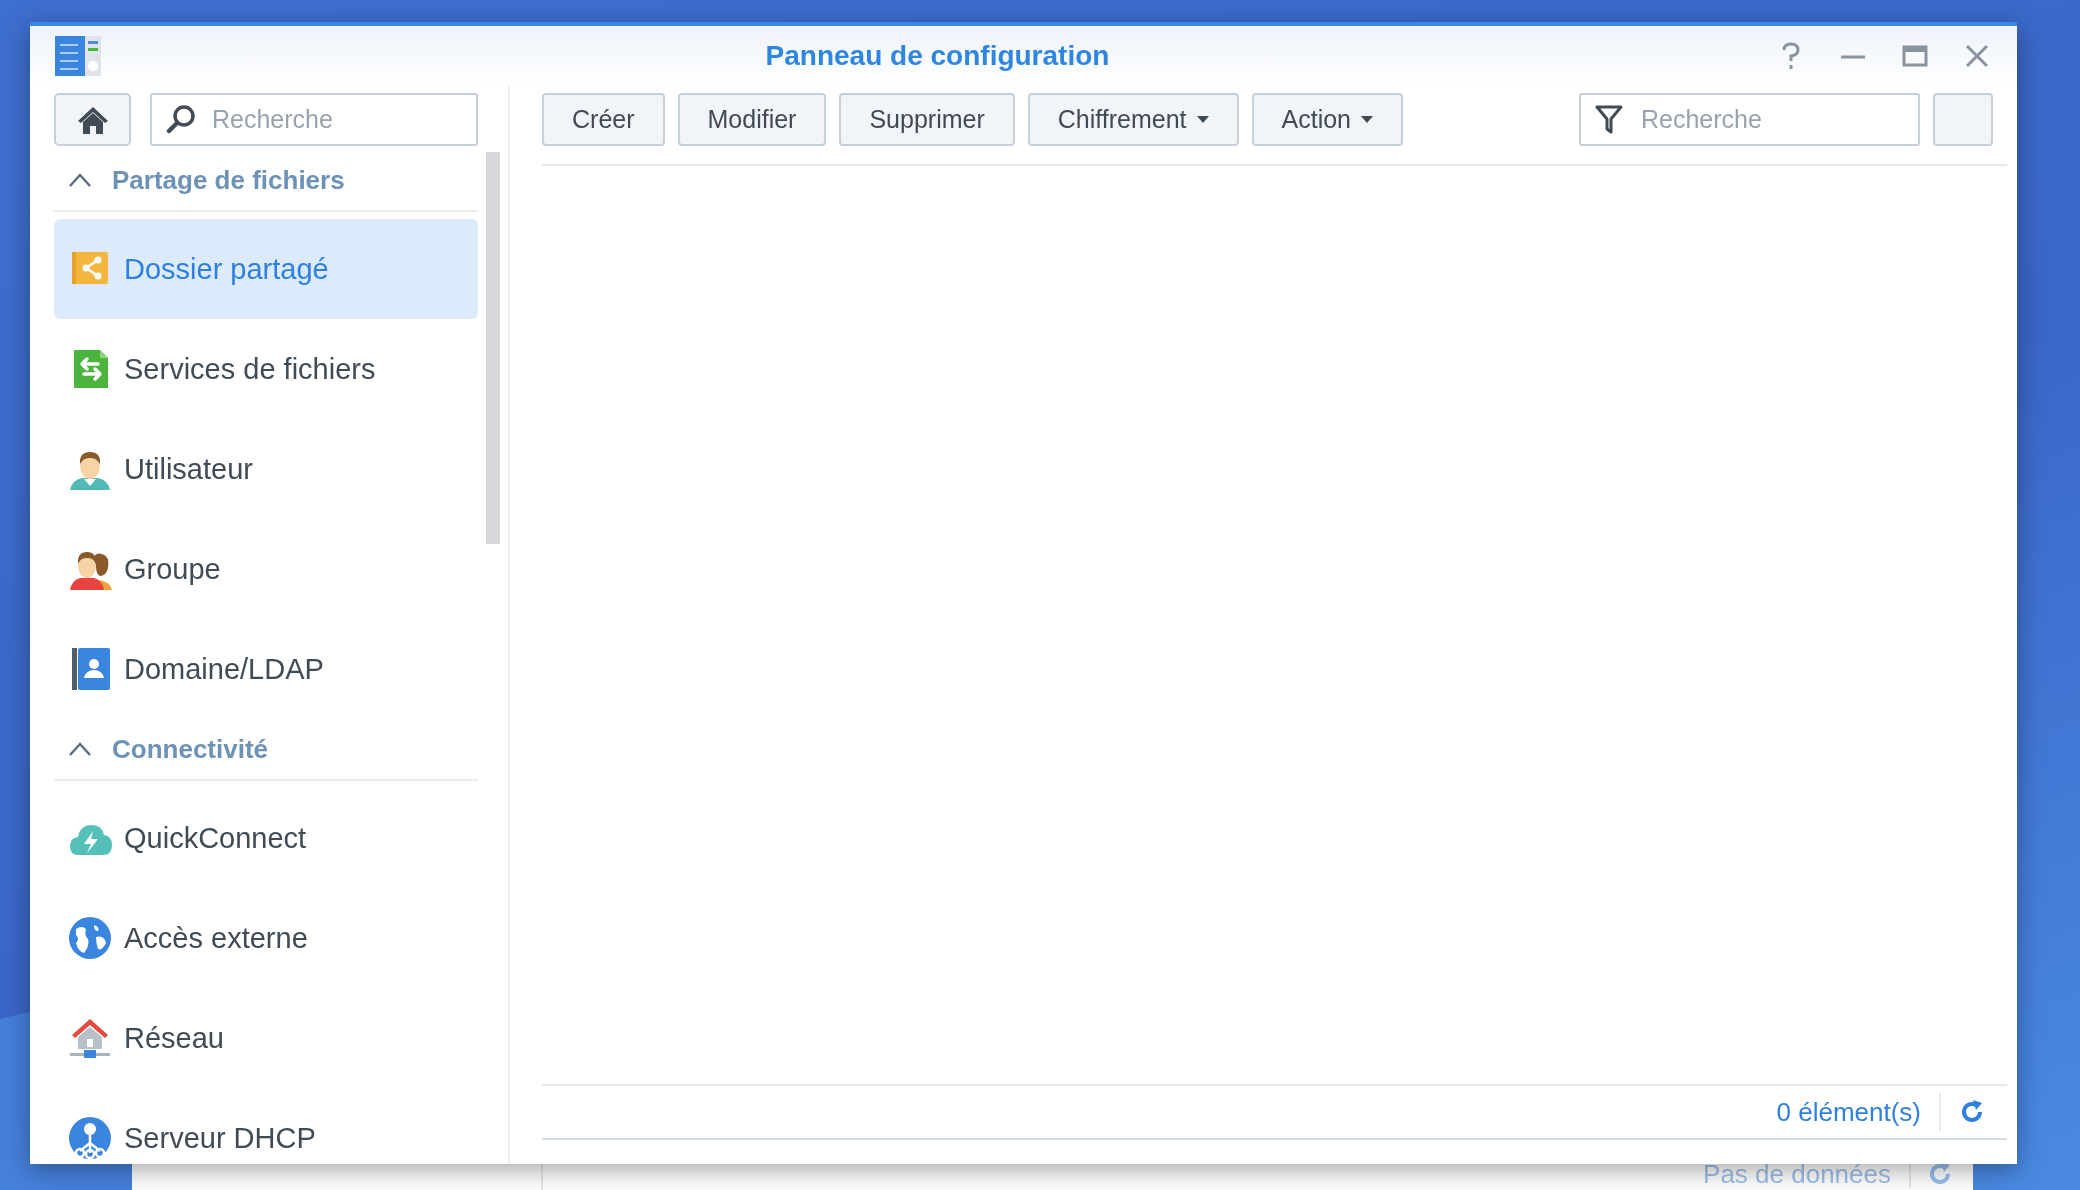 This screenshot has width=2080, height=1190. I want to click on sidebar-item: Services de fichiers, so click(266, 369).